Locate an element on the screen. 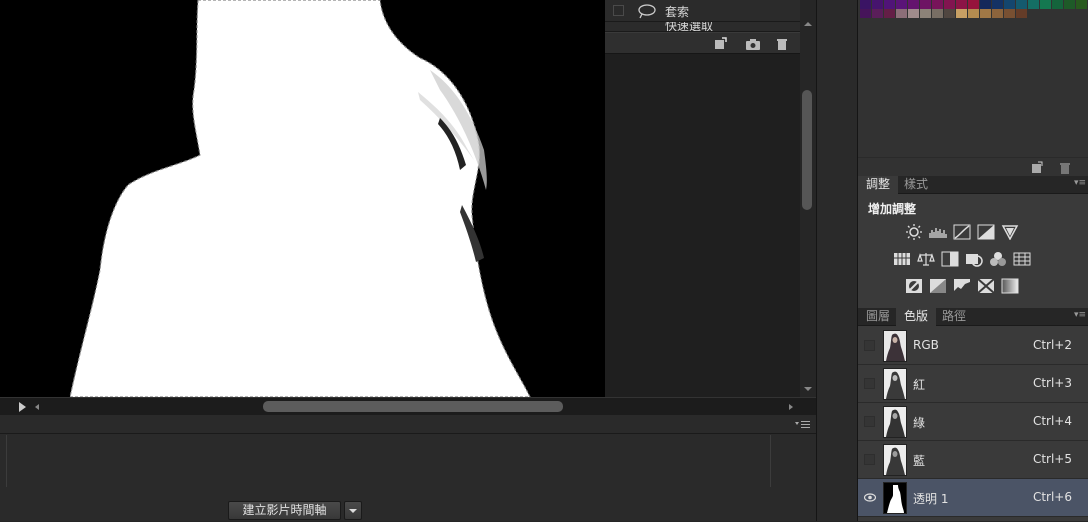 The image size is (1088, 522). adjustments-panel: 調整 樣式 ▾≡ 增加調整 is located at coordinates (973, 242).